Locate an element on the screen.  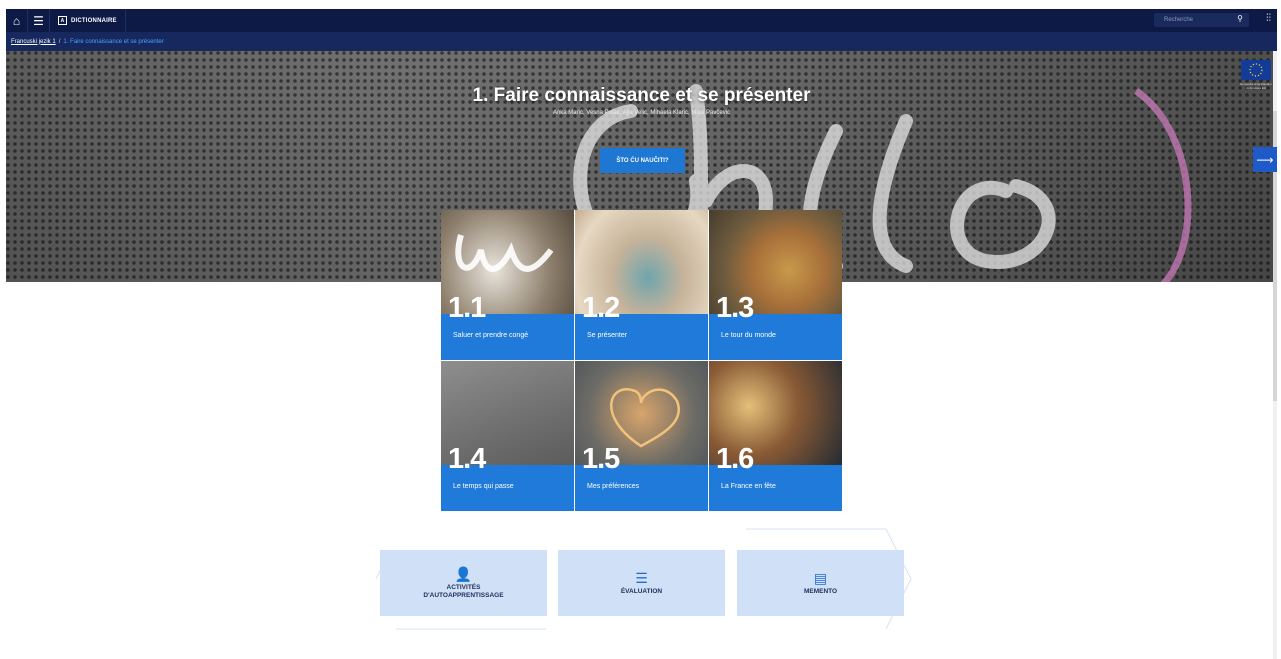
unit-title: Se présenter is located at coordinates (607, 335).